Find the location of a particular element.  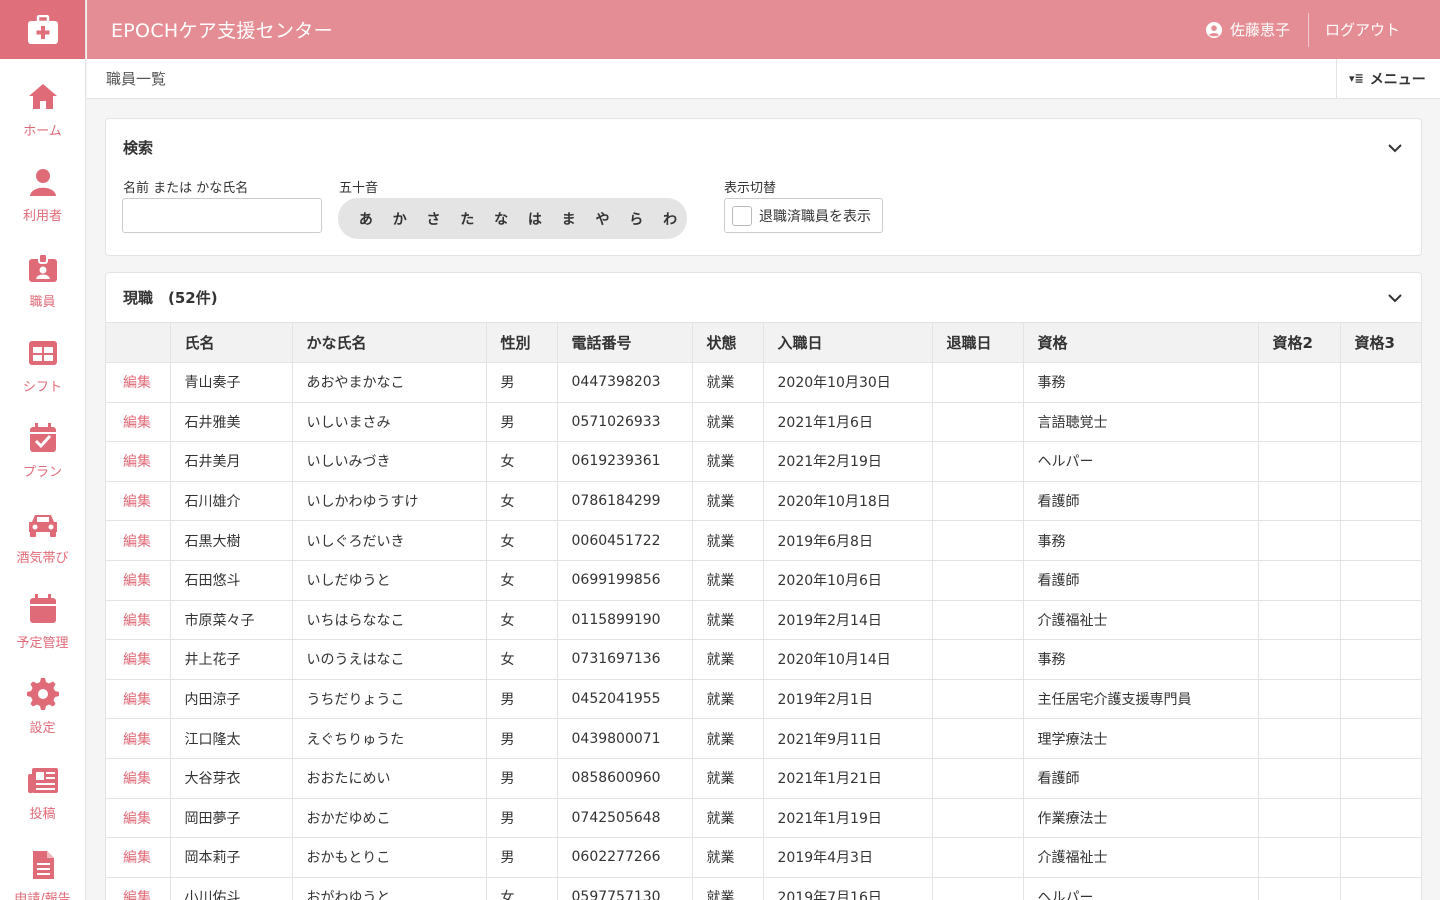

table-cell: 男 is located at coordinates (521, 778).